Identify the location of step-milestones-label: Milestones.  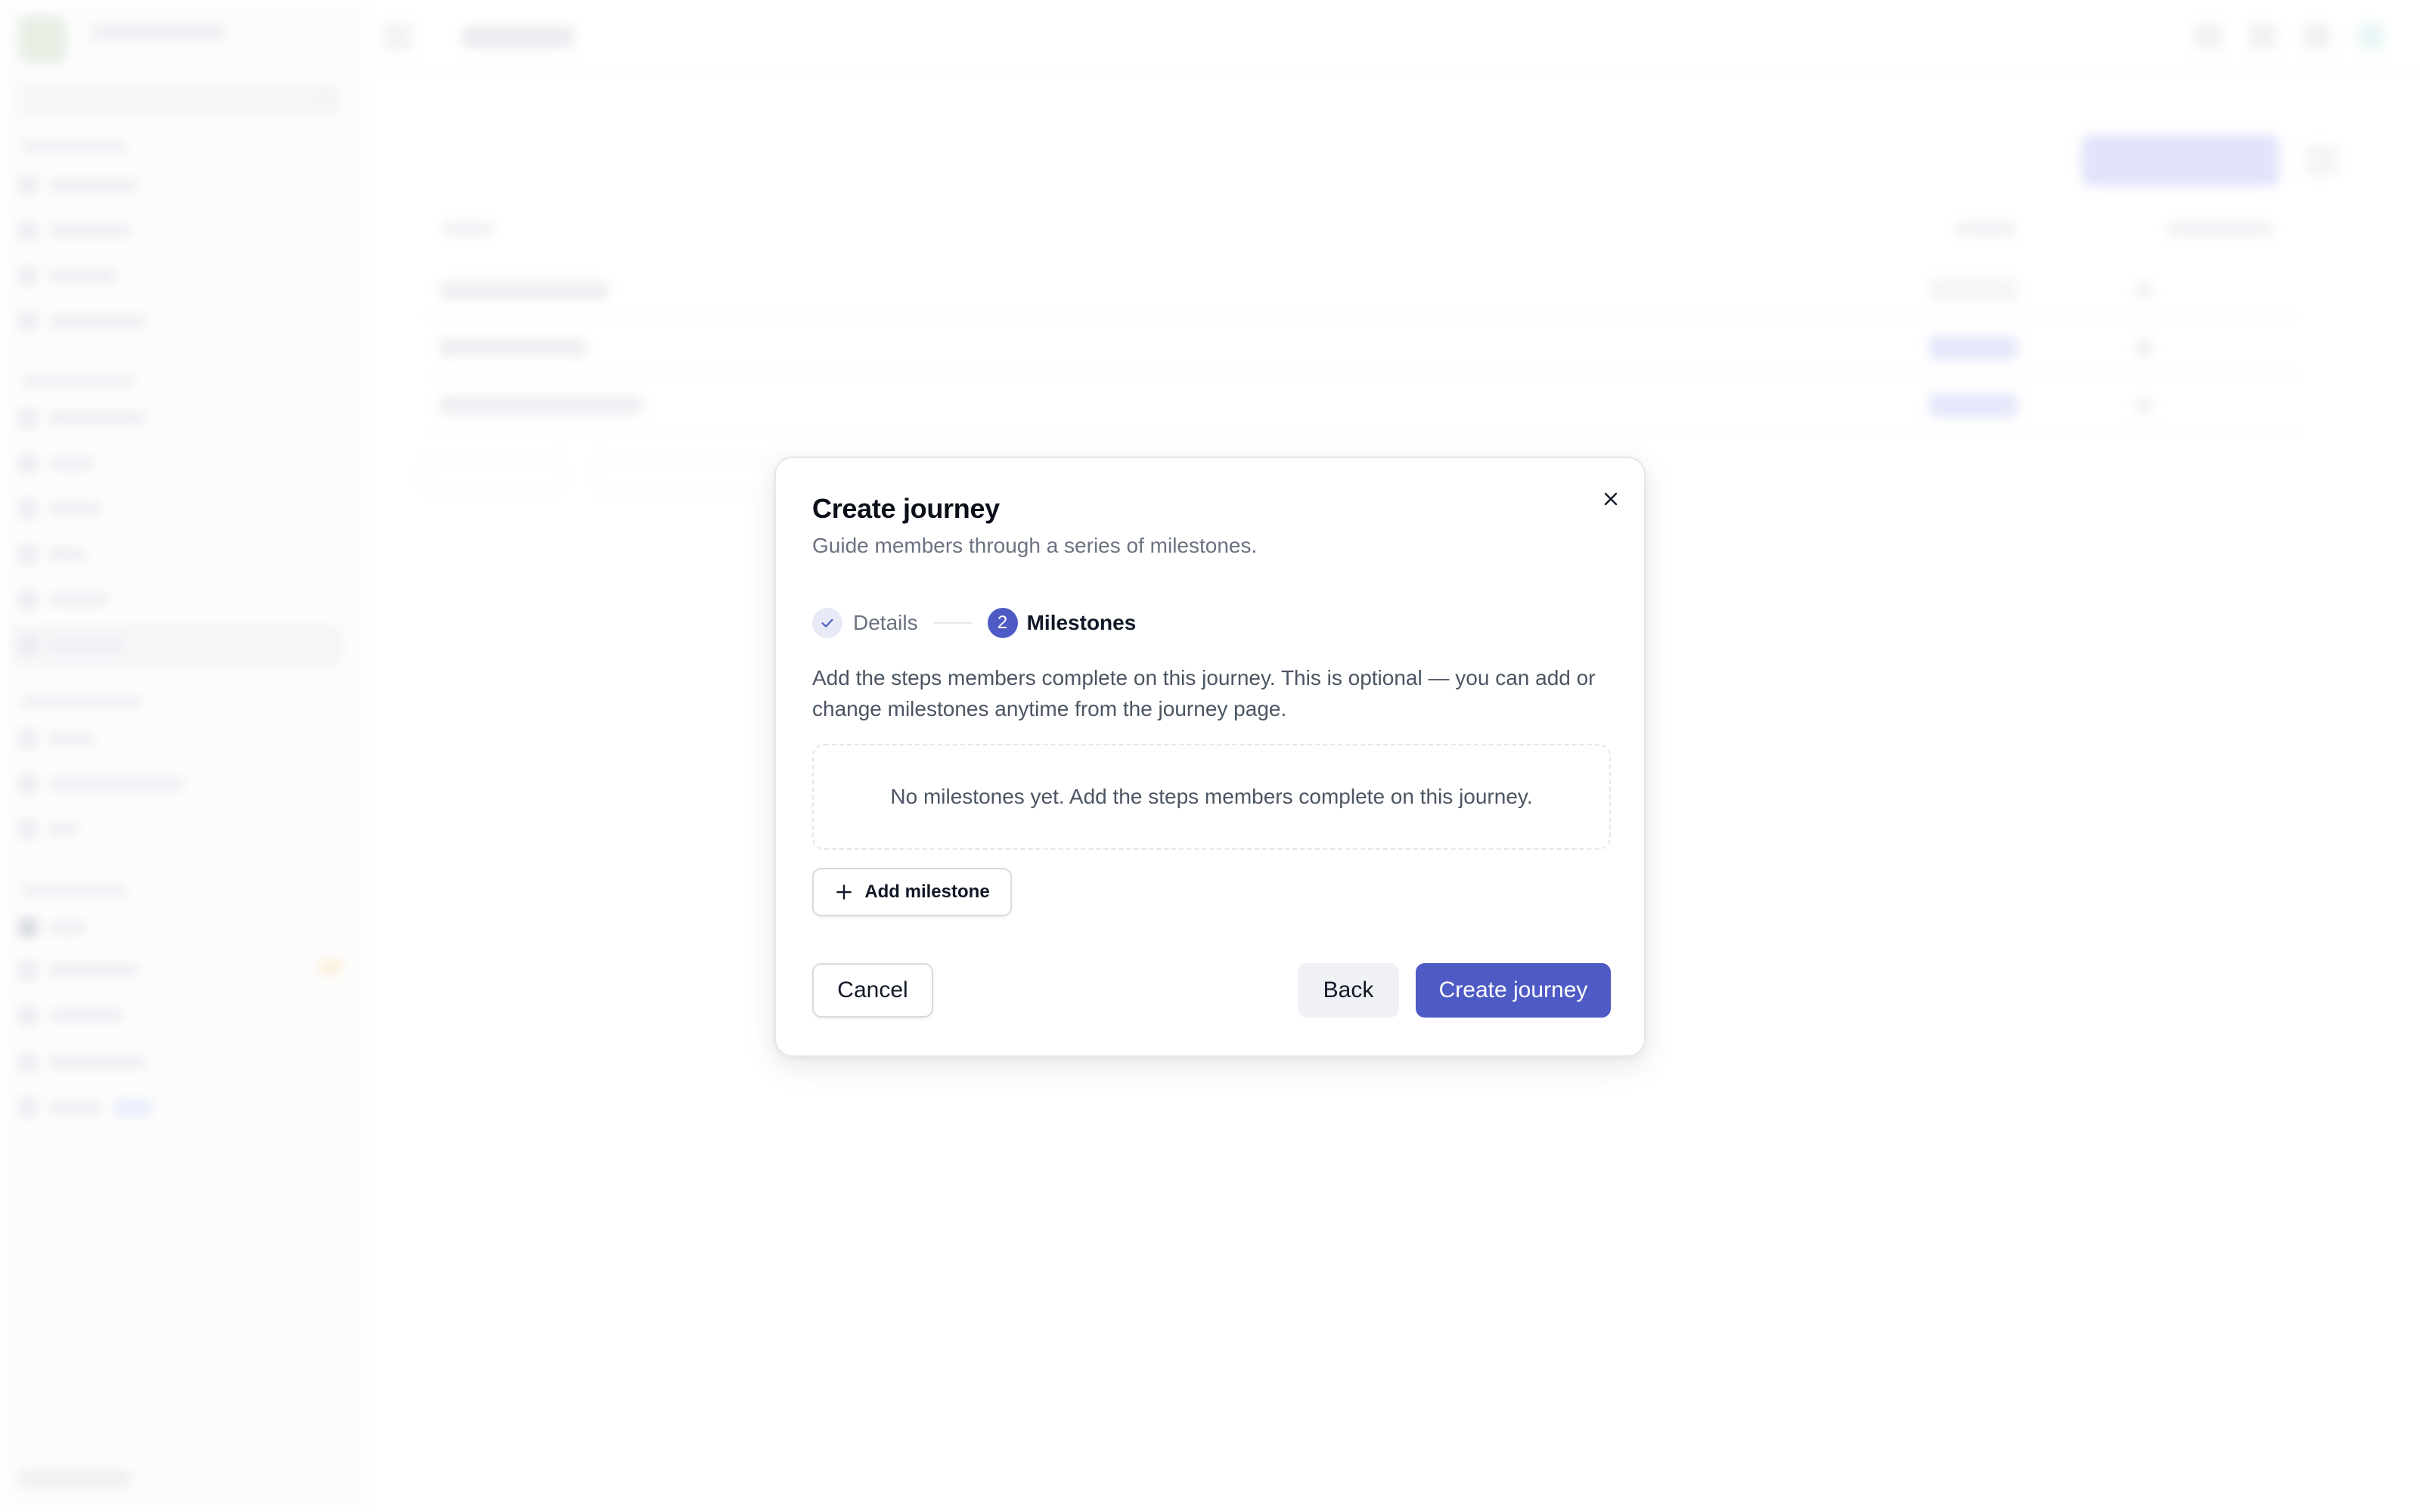
(1081, 622).